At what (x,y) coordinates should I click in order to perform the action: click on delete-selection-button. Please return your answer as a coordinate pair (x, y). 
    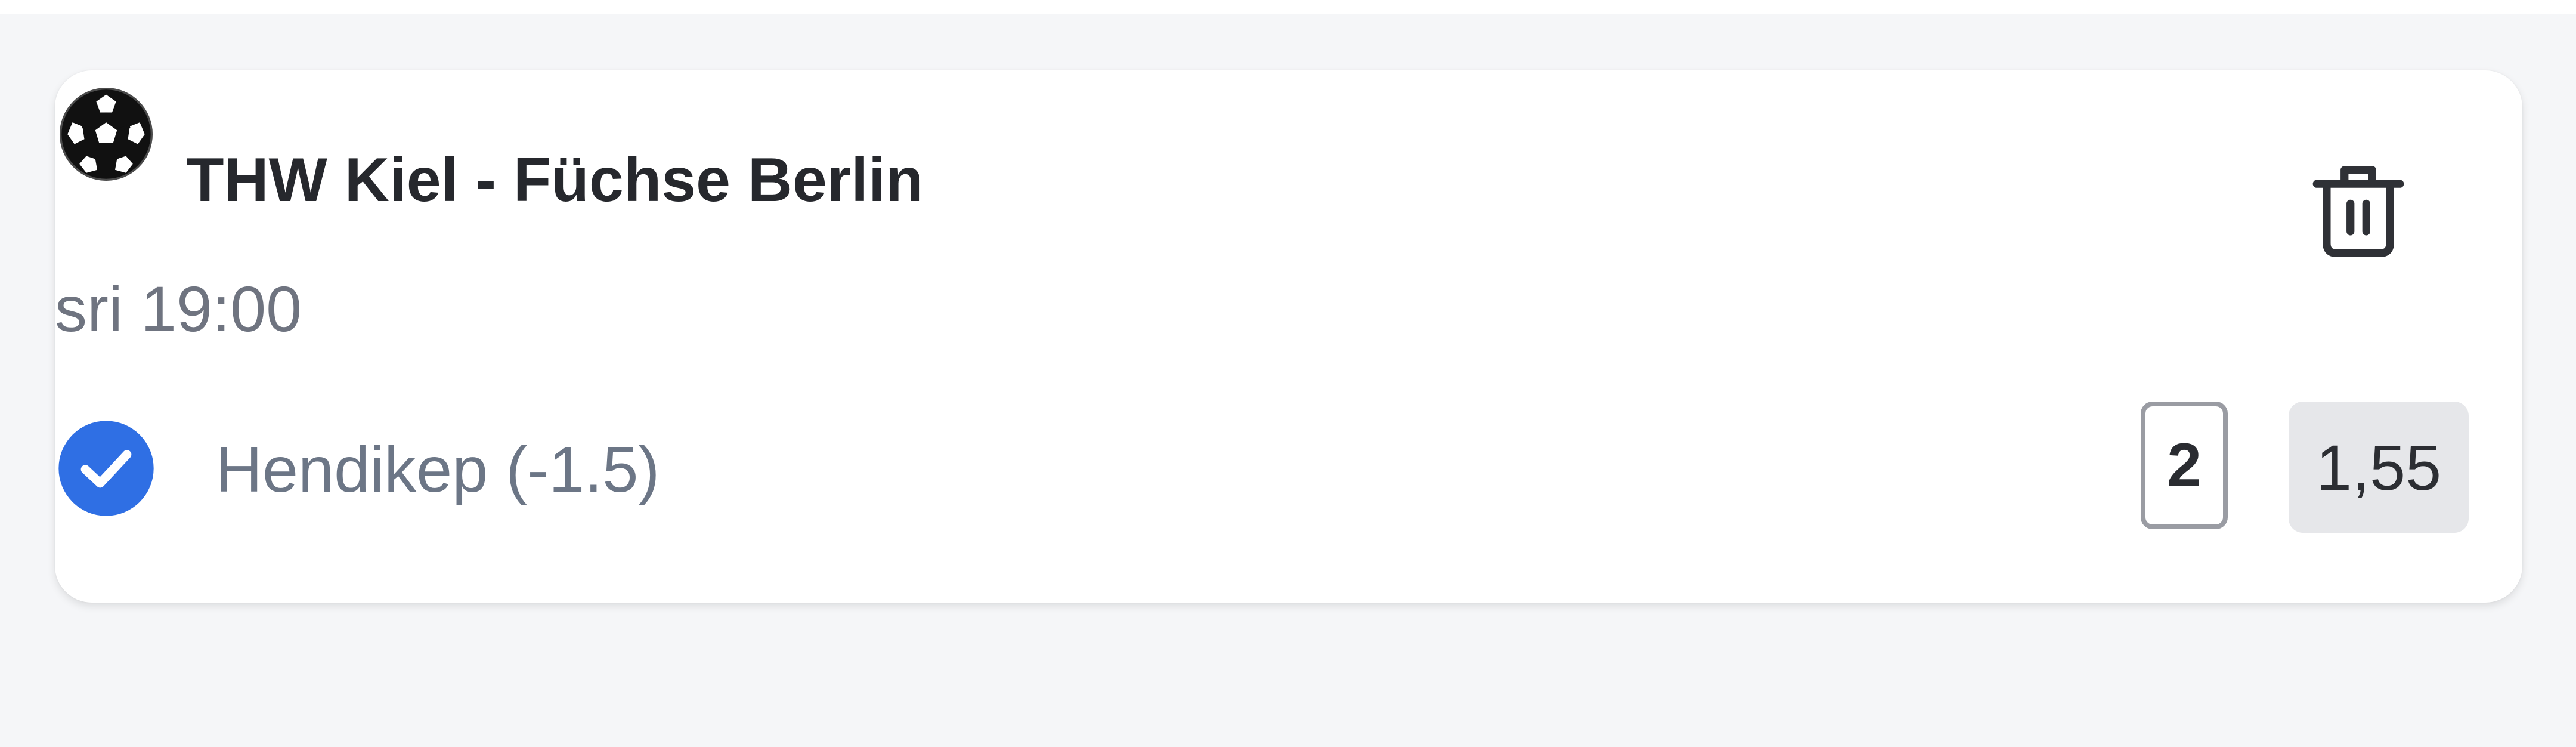
    Looking at the image, I should click on (2358, 208).